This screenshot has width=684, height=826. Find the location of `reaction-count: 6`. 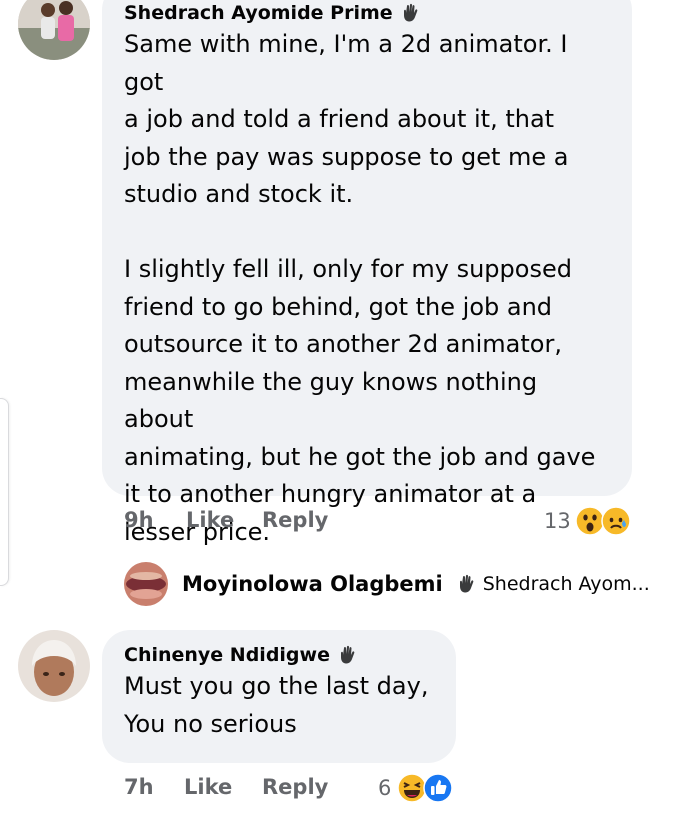

reaction-count: 6 is located at coordinates (385, 788).